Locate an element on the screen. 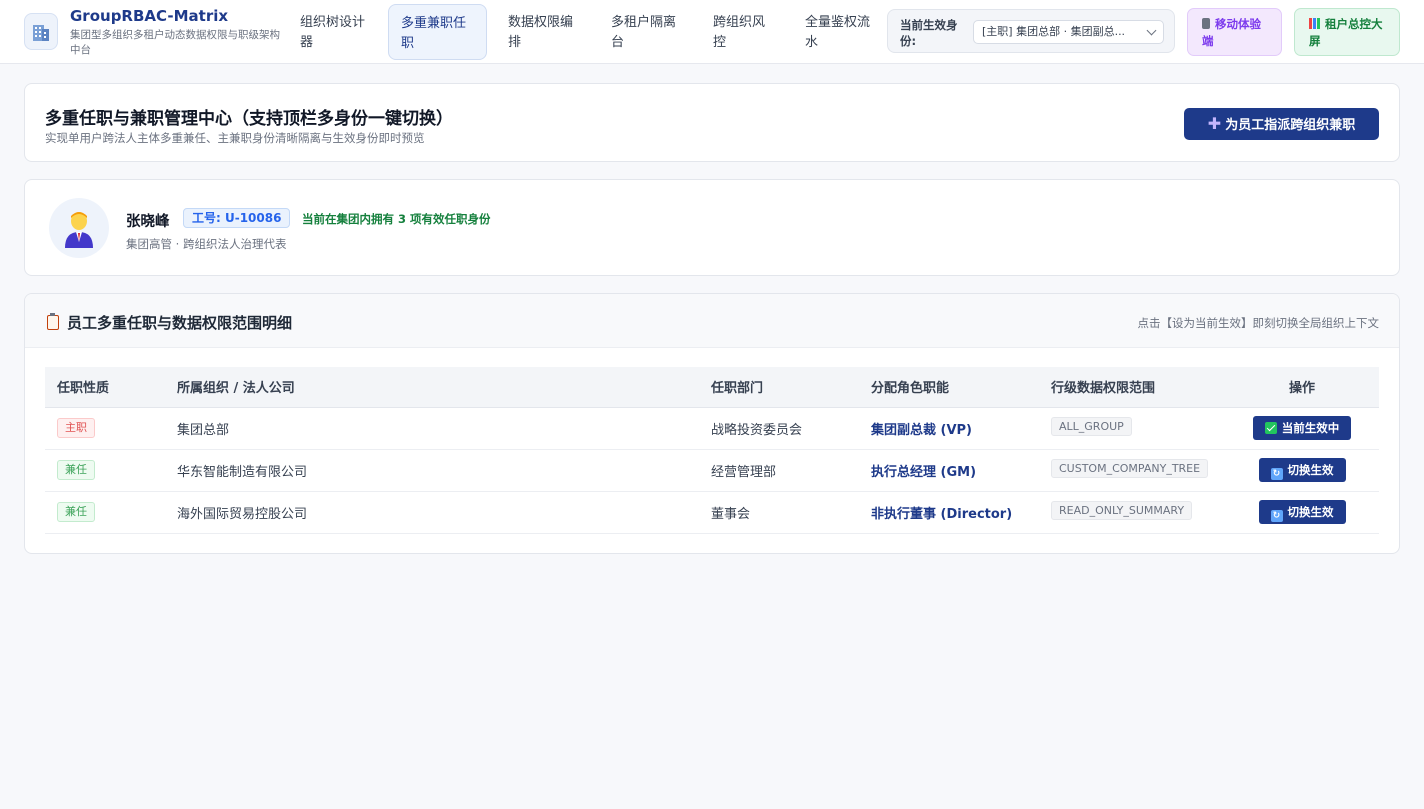 The width and height of the screenshot is (1424, 809). tenant-dashboard-label: 租户总控大屏 is located at coordinates (1346, 32).